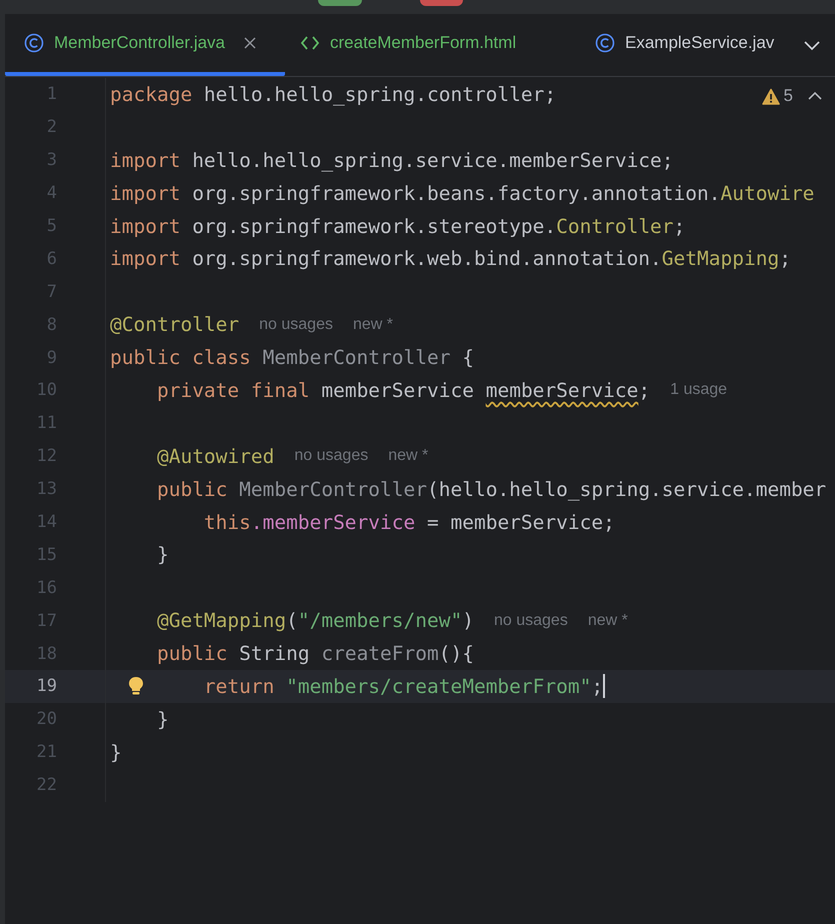 Image resolution: width=835 pixels, height=924 pixels. I want to click on code-line: public class MemberController {, so click(292, 358).